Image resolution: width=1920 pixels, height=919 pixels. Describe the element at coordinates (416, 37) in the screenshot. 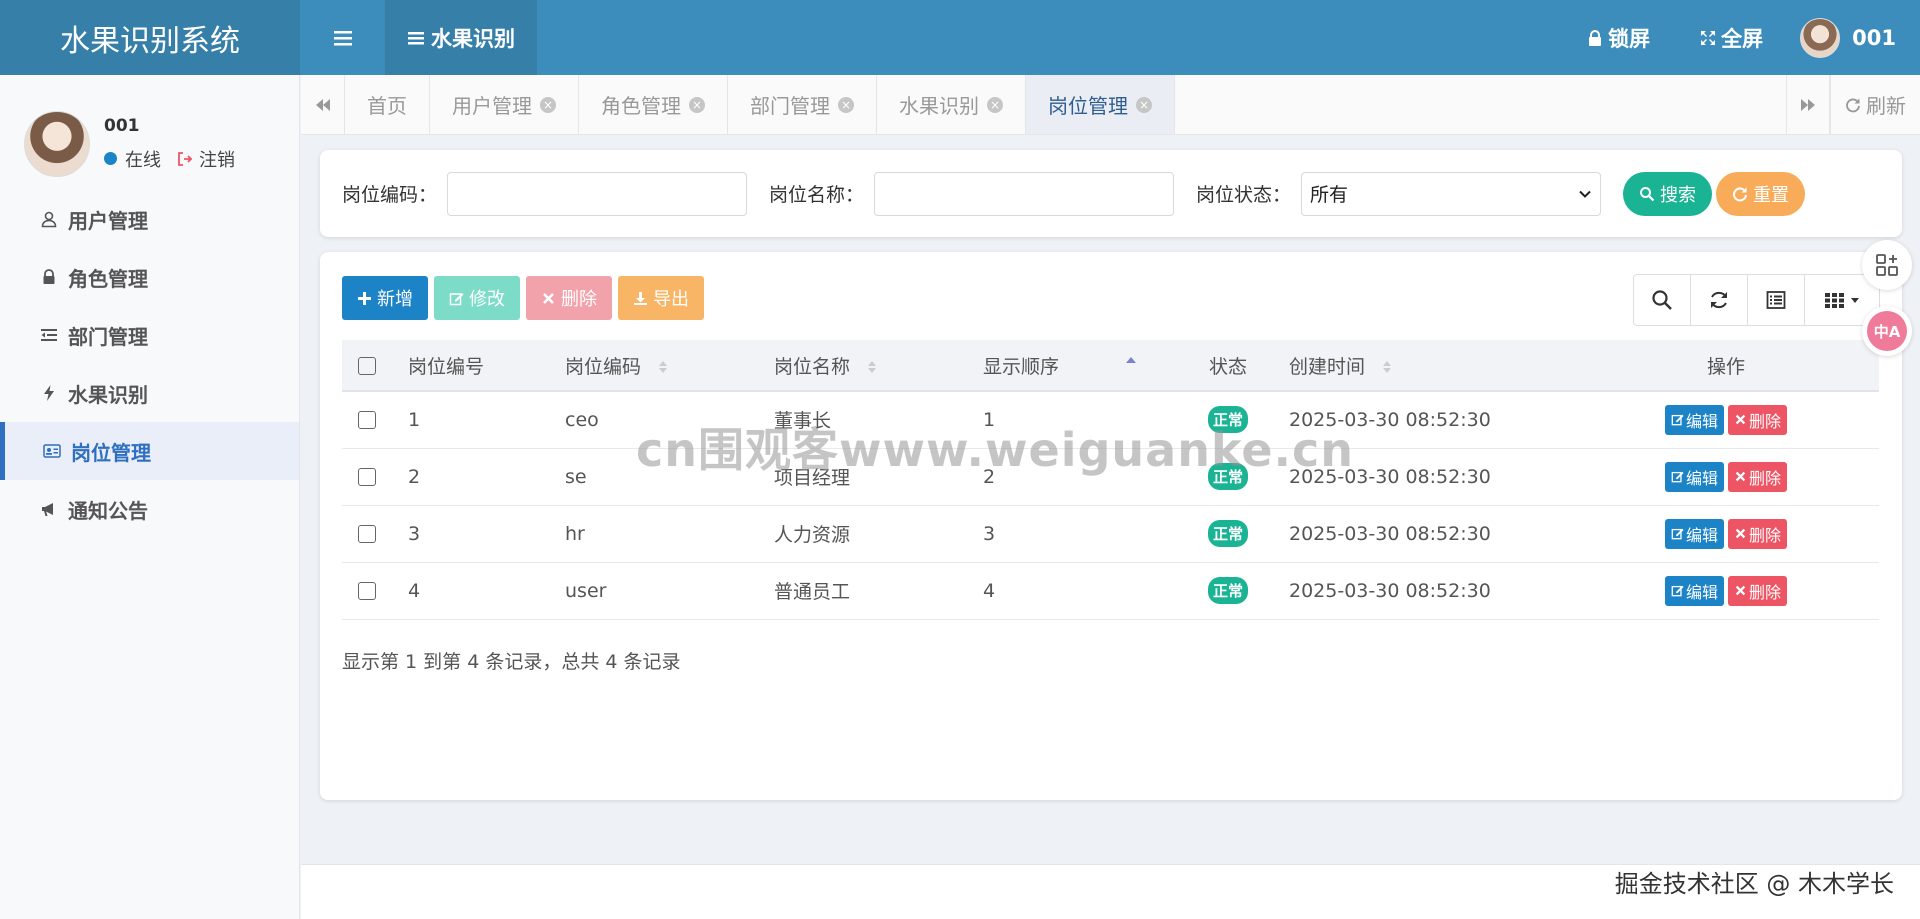

I see `list-icon` at that location.